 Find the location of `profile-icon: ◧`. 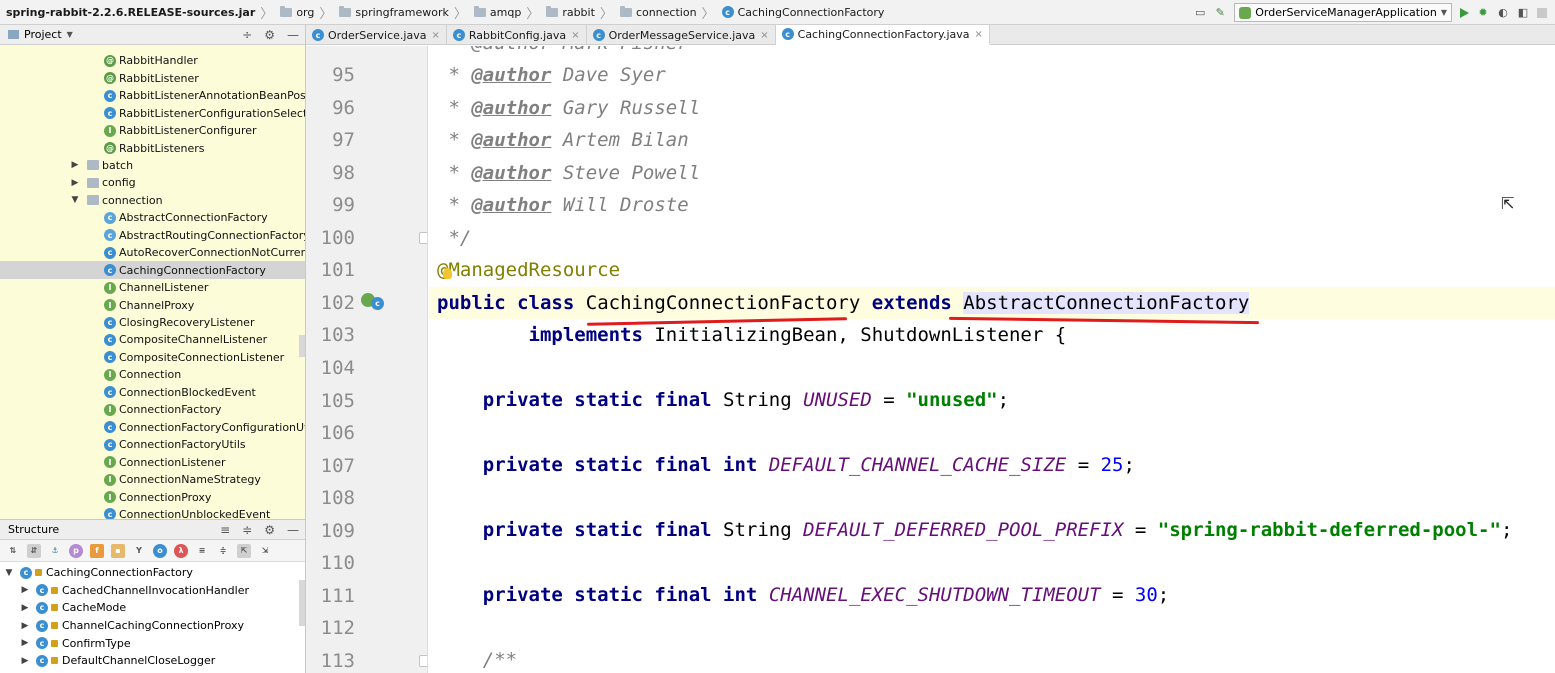

profile-icon: ◧ is located at coordinates (1523, 12).